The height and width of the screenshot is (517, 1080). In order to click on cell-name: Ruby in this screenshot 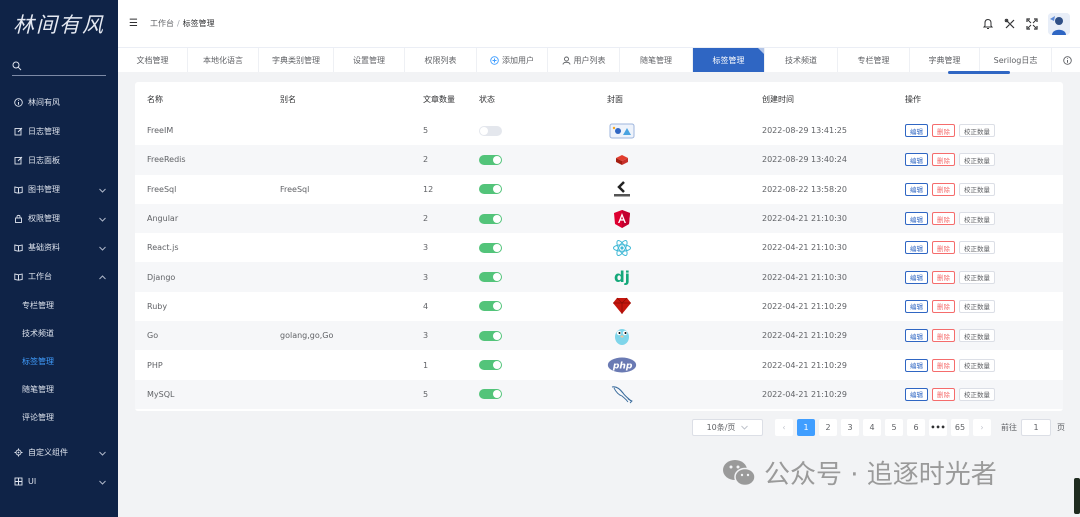, I will do `click(157, 306)`.